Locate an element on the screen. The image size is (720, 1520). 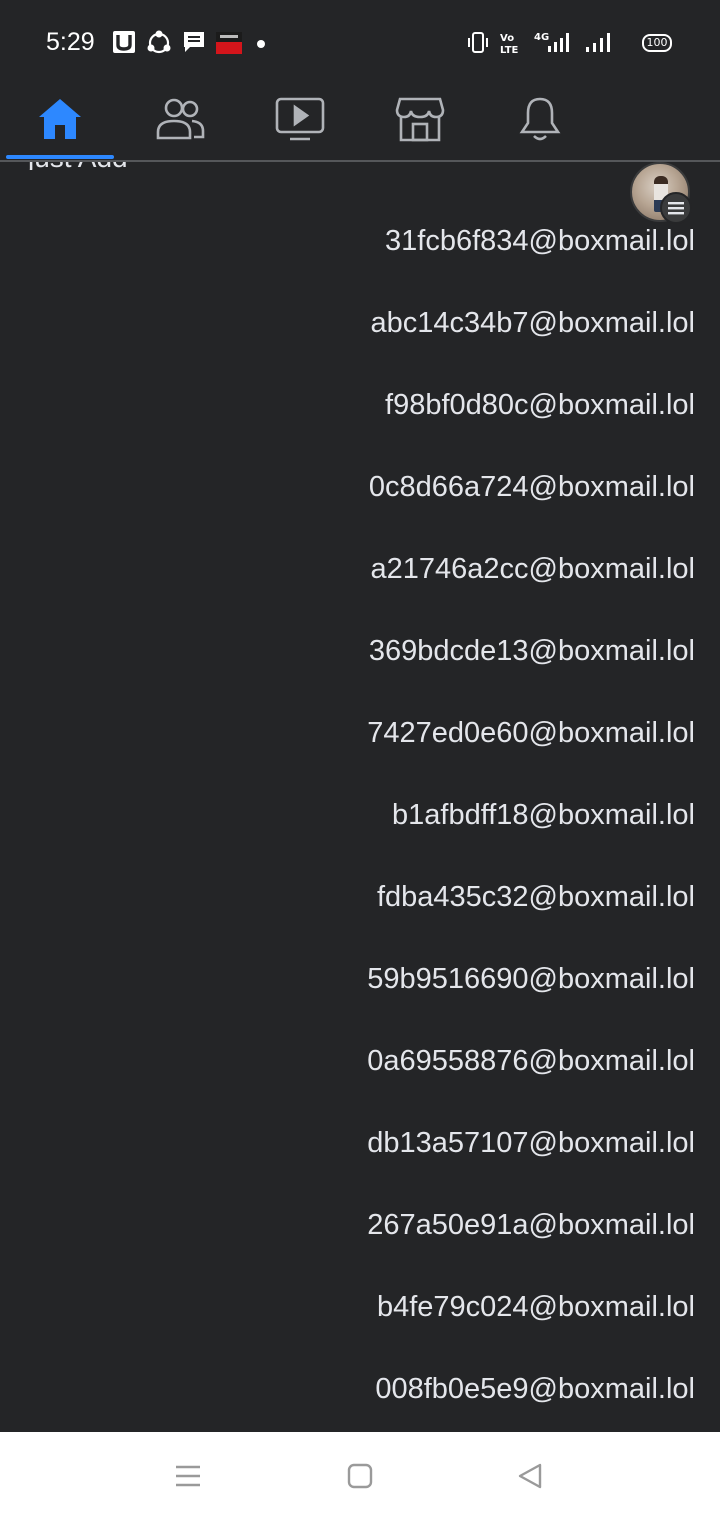
vibrate-icon is located at coordinates (478, 42).